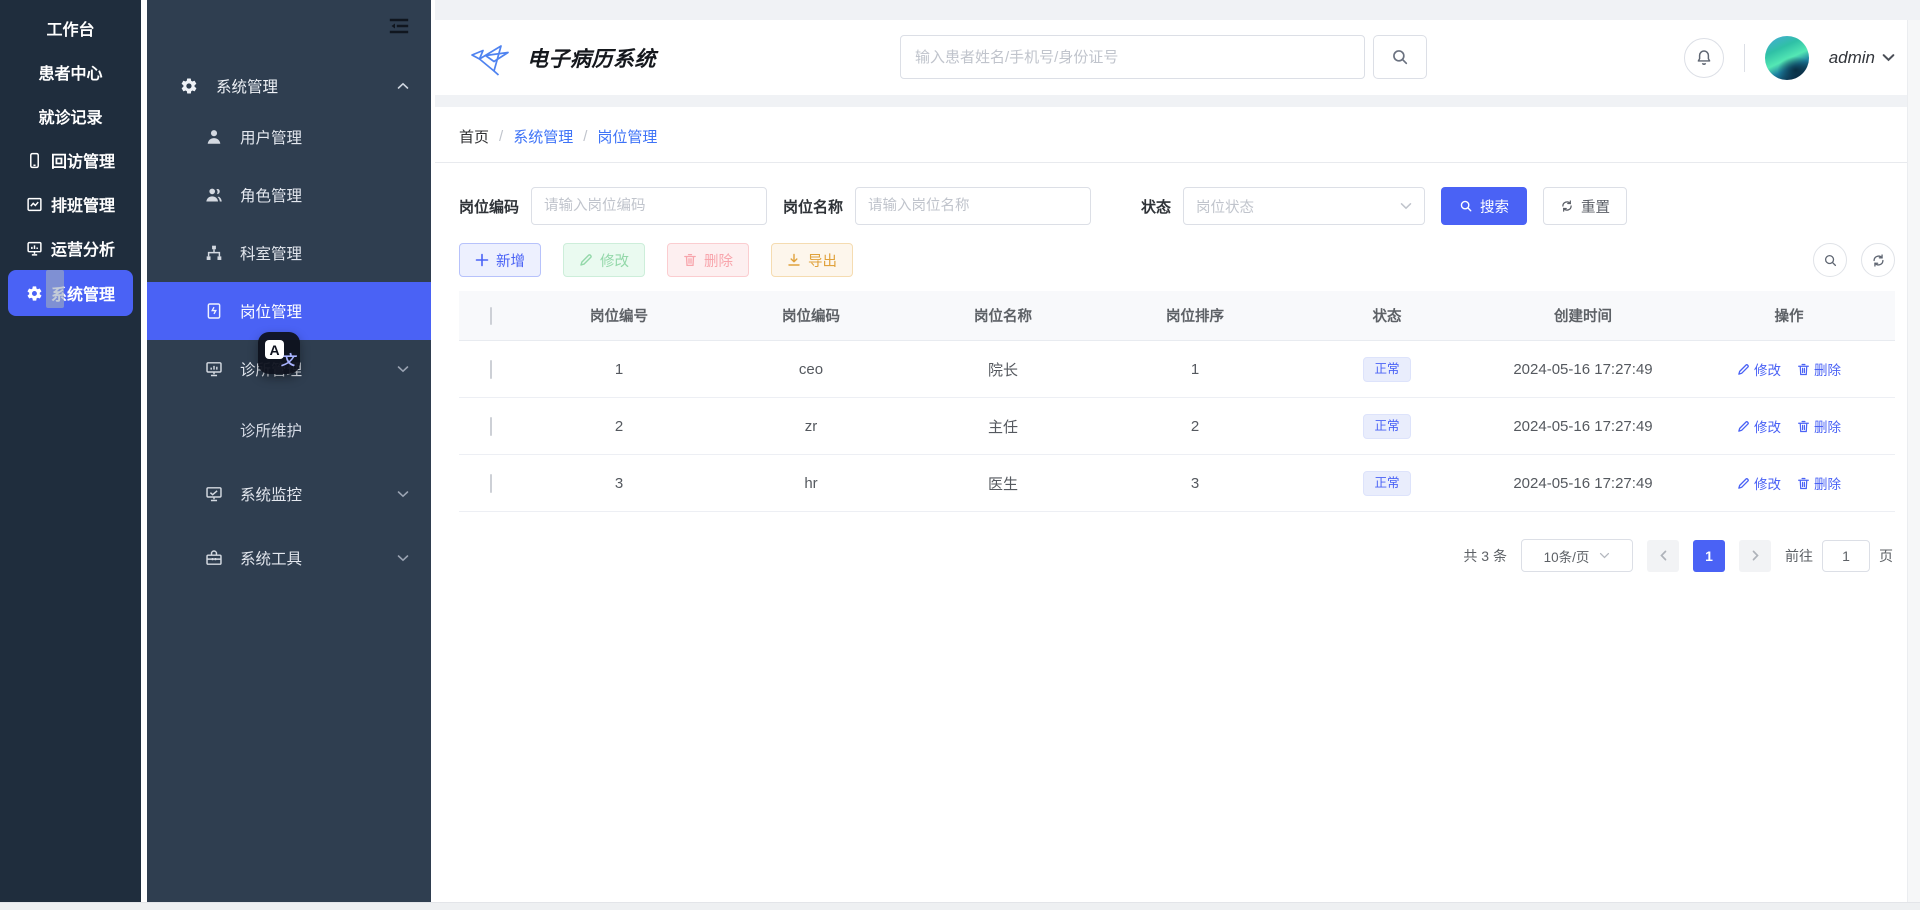  What do you see at coordinates (1002, 370) in the screenshot?
I see `cell-post-name: 院长` at bounding box center [1002, 370].